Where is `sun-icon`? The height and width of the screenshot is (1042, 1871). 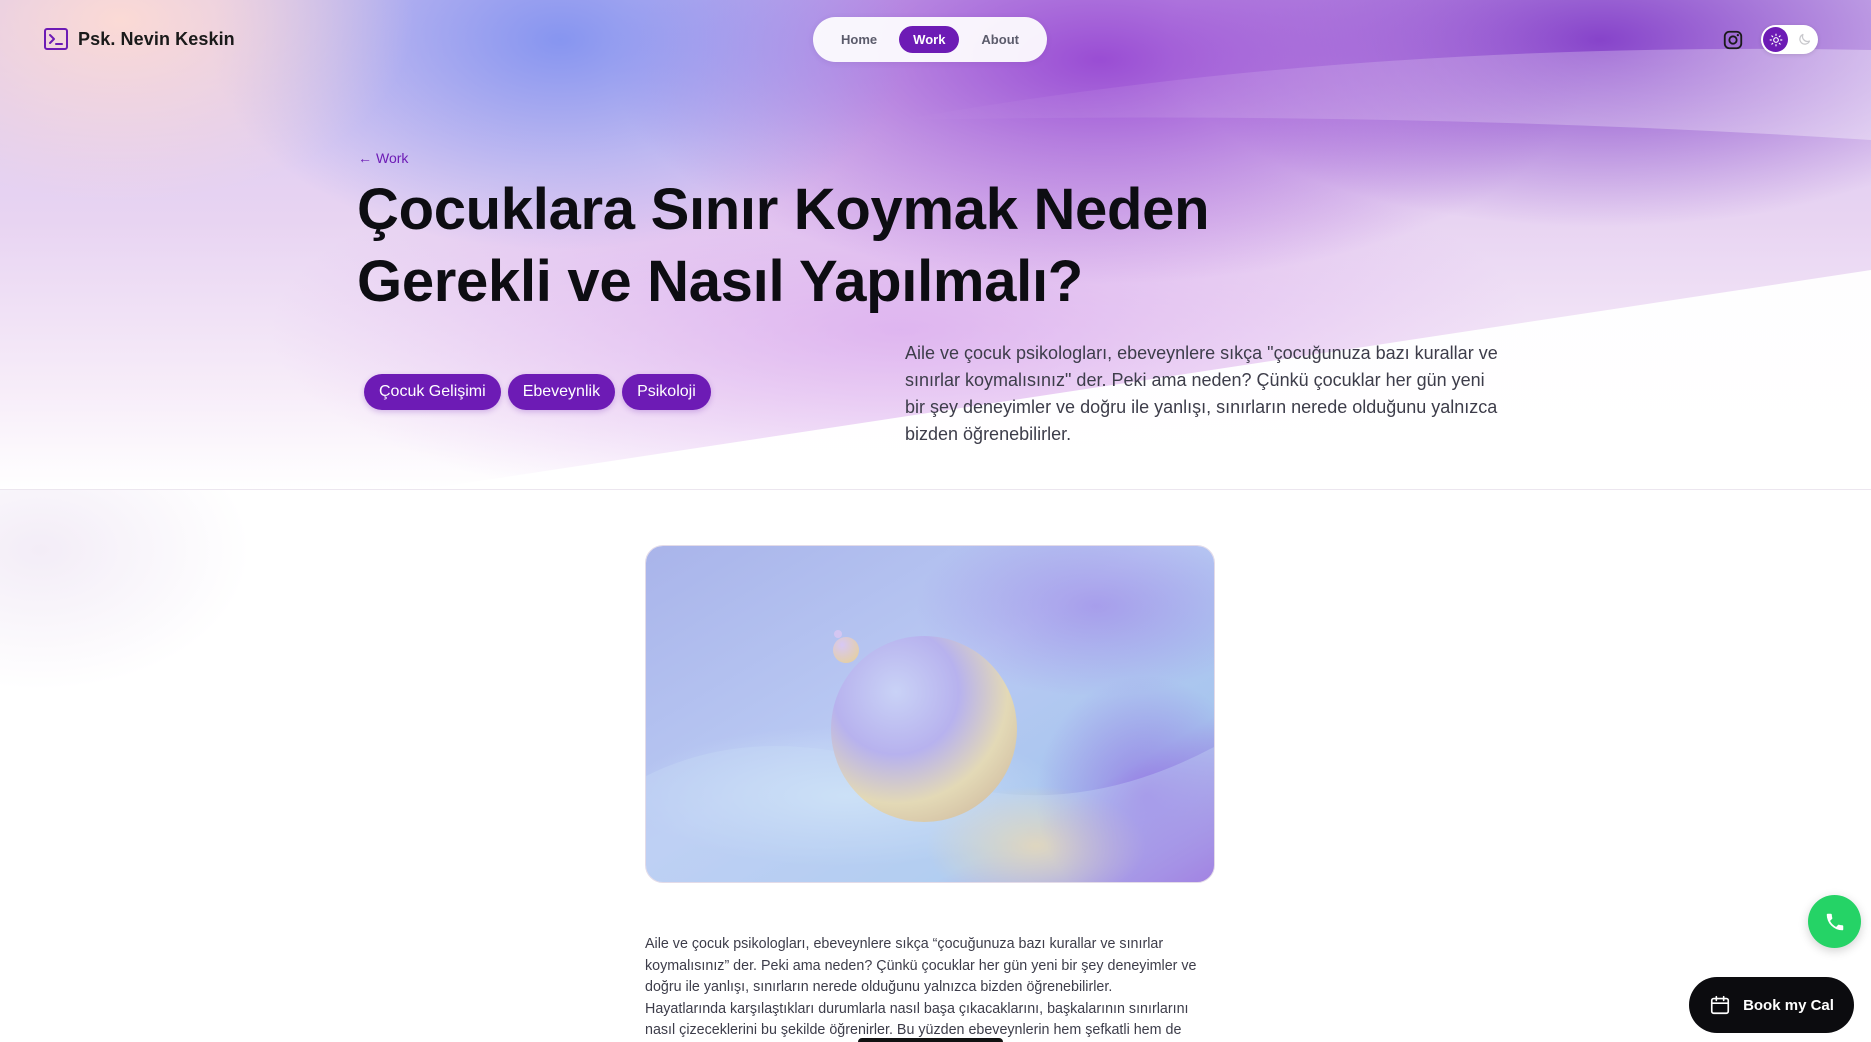
sun-icon is located at coordinates (1775, 39).